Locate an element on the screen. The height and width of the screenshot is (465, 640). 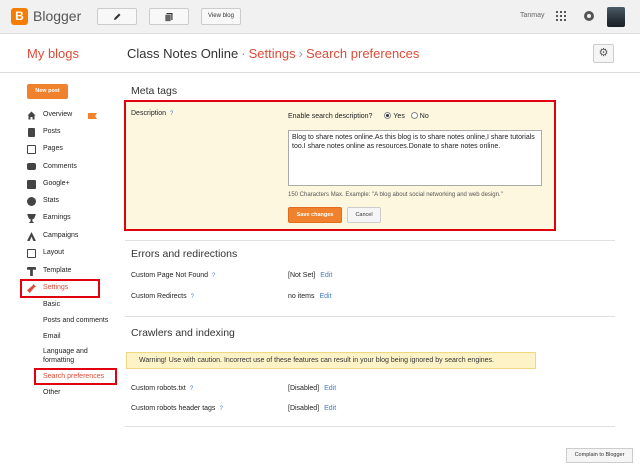
settings-sub-basic: Basic is located at coordinates (51, 304).